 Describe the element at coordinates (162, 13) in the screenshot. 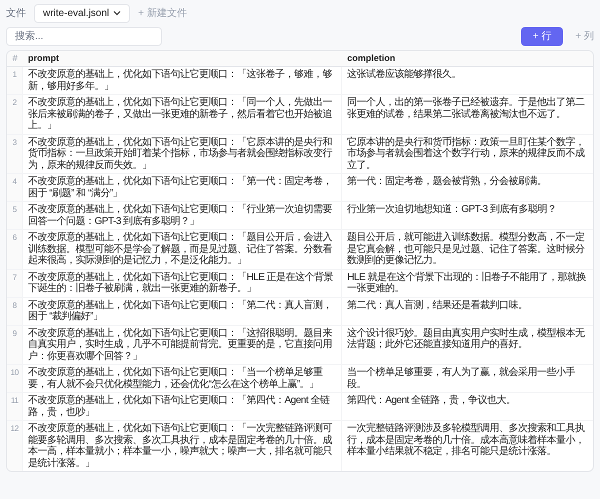

I see `new-file-button: + 新建文件` at that location.